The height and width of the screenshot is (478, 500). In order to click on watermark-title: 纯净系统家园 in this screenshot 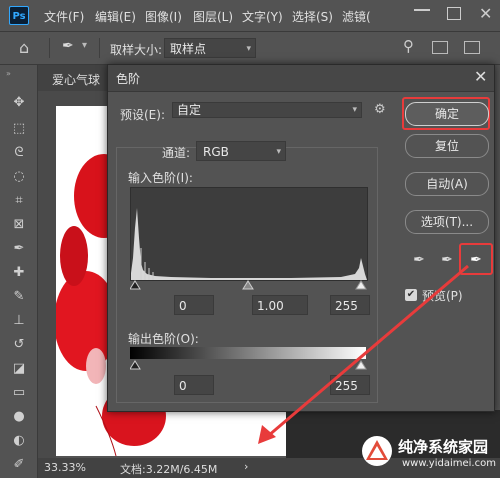, I will do `click(443, 447)`.